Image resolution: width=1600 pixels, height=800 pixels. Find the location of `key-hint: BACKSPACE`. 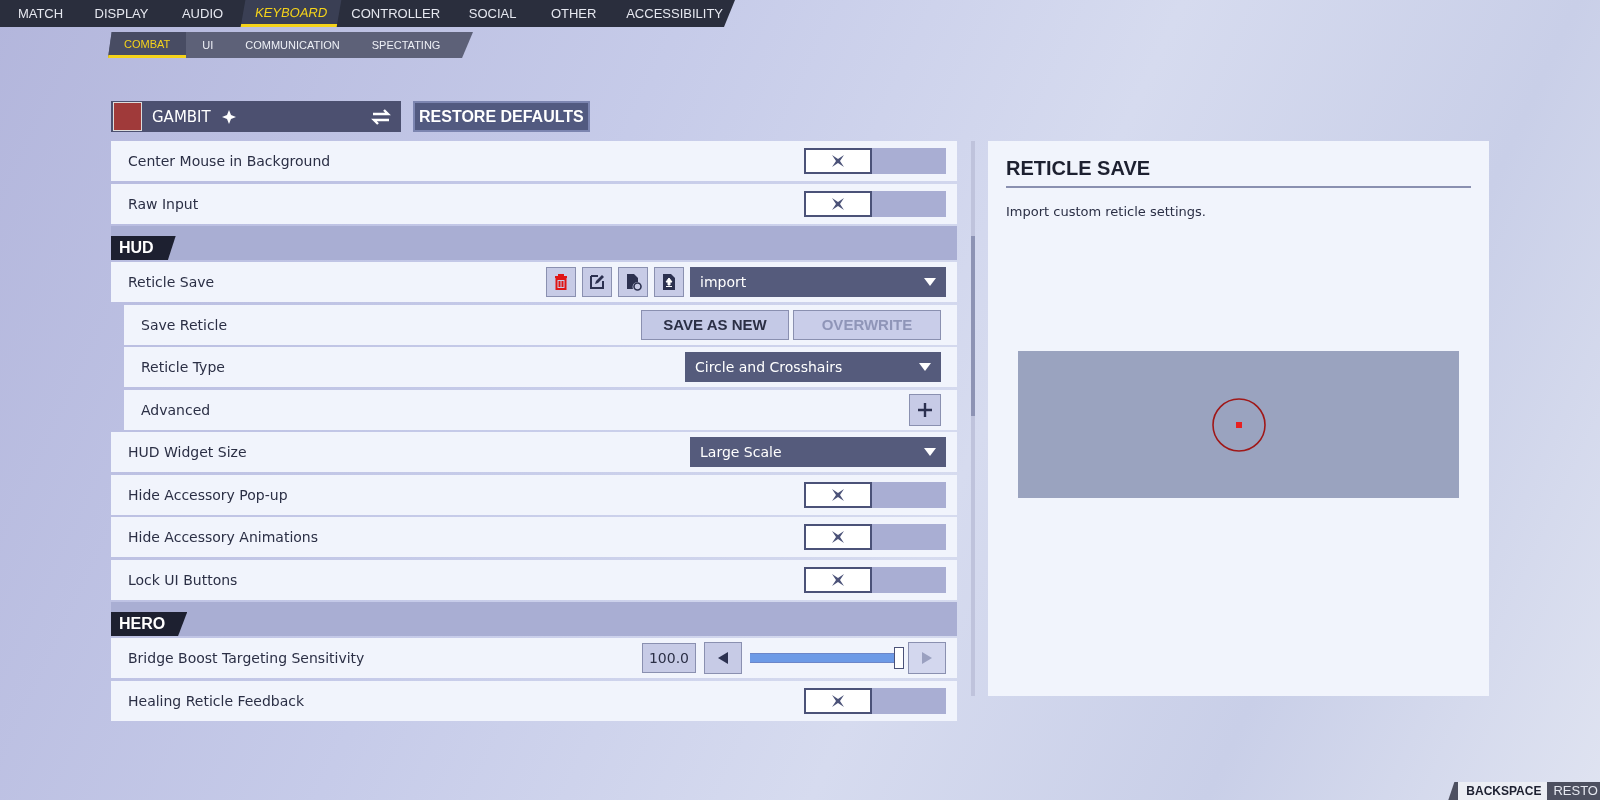

key-hint: BACKSPACE is located at coordinates (1503, 791).